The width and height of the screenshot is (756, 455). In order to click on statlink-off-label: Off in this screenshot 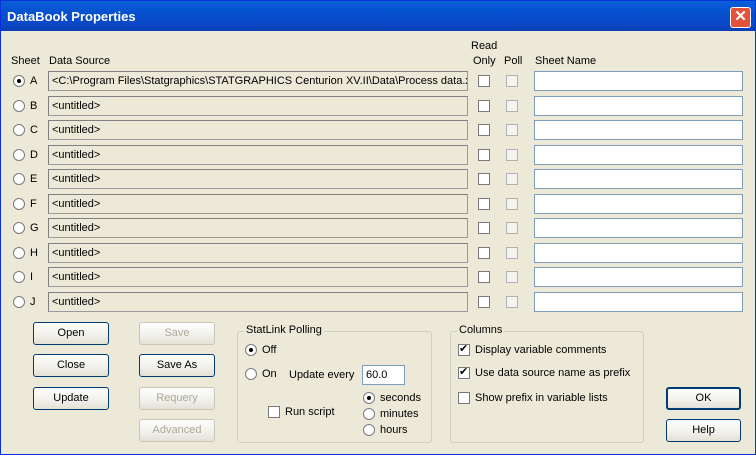, I will do `click(269, 350)`.